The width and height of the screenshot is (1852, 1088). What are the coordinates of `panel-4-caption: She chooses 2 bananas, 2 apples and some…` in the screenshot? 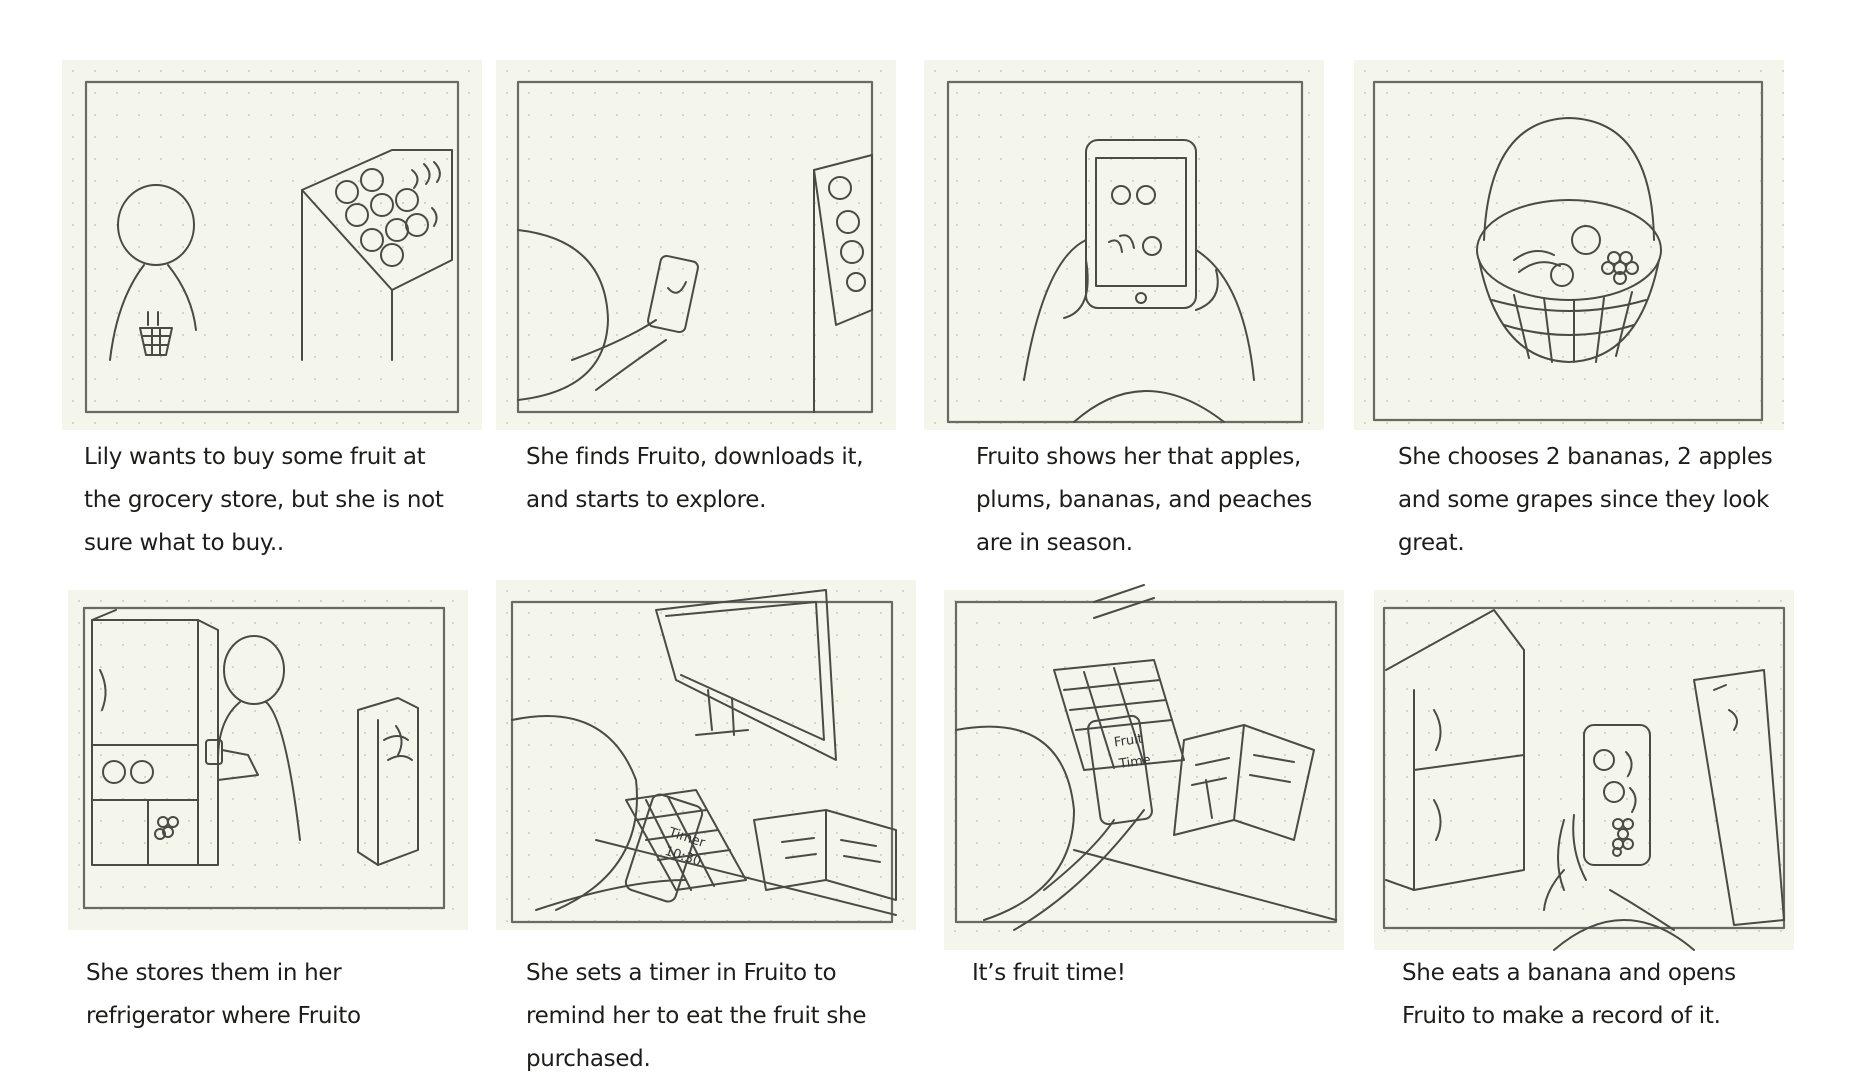 It's located at (1585, 500).